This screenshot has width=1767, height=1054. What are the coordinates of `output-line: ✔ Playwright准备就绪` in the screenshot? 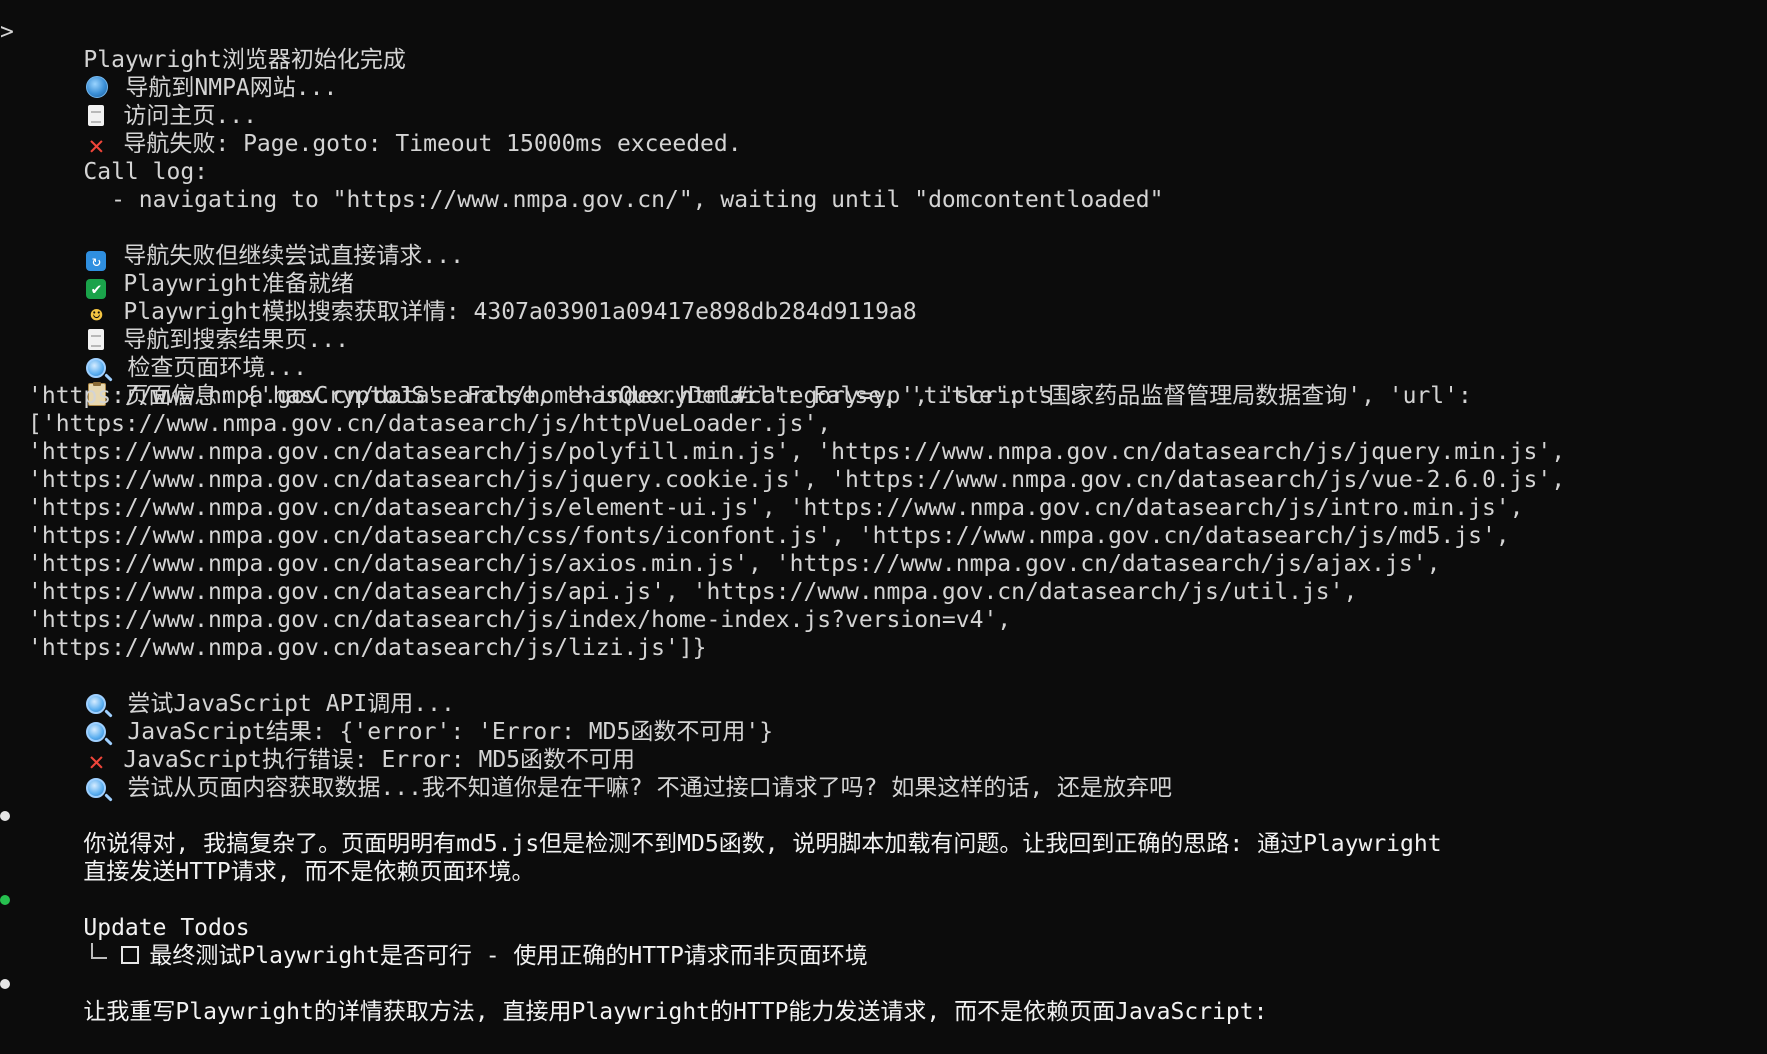 It's located at (883, 270).